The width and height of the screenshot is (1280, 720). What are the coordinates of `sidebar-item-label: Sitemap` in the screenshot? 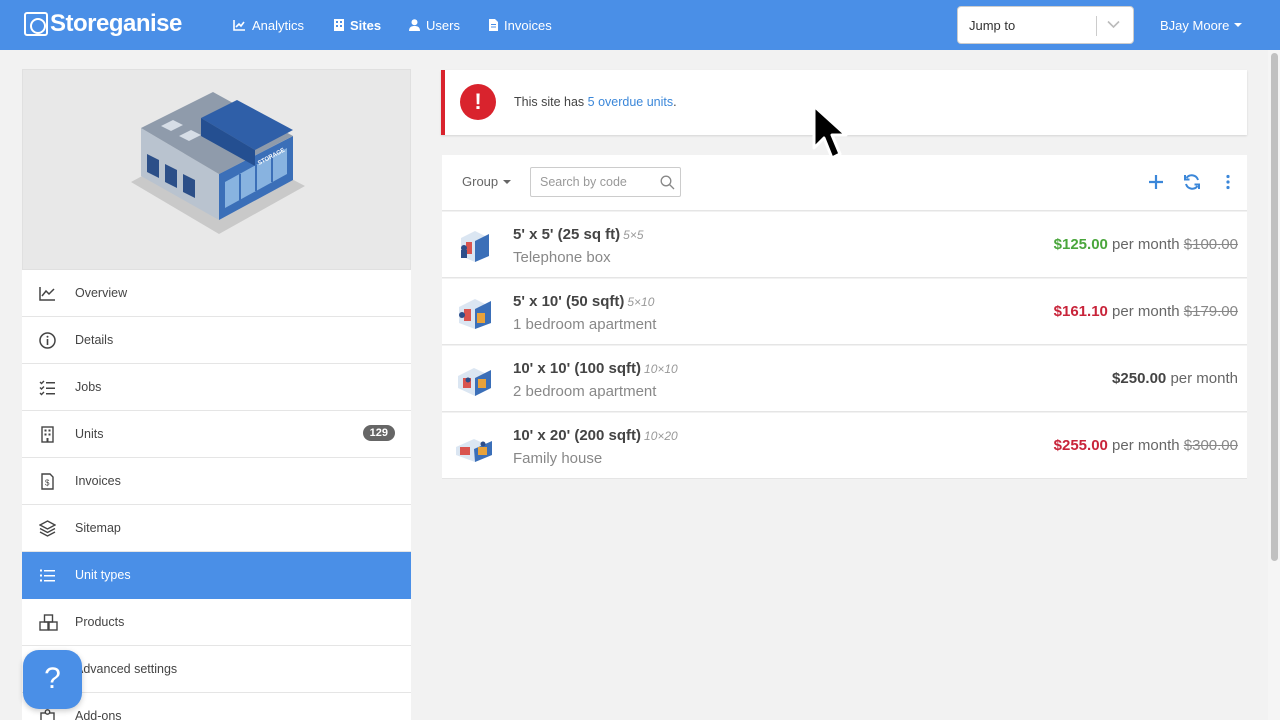 It's located at (98, 528).